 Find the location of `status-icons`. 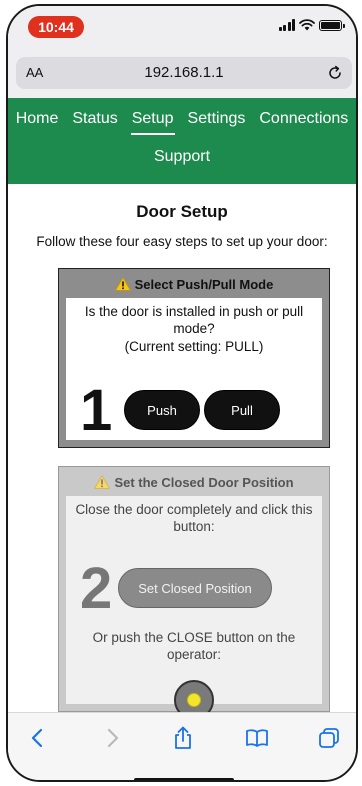

status-icons is located at coordinates (311, 25).